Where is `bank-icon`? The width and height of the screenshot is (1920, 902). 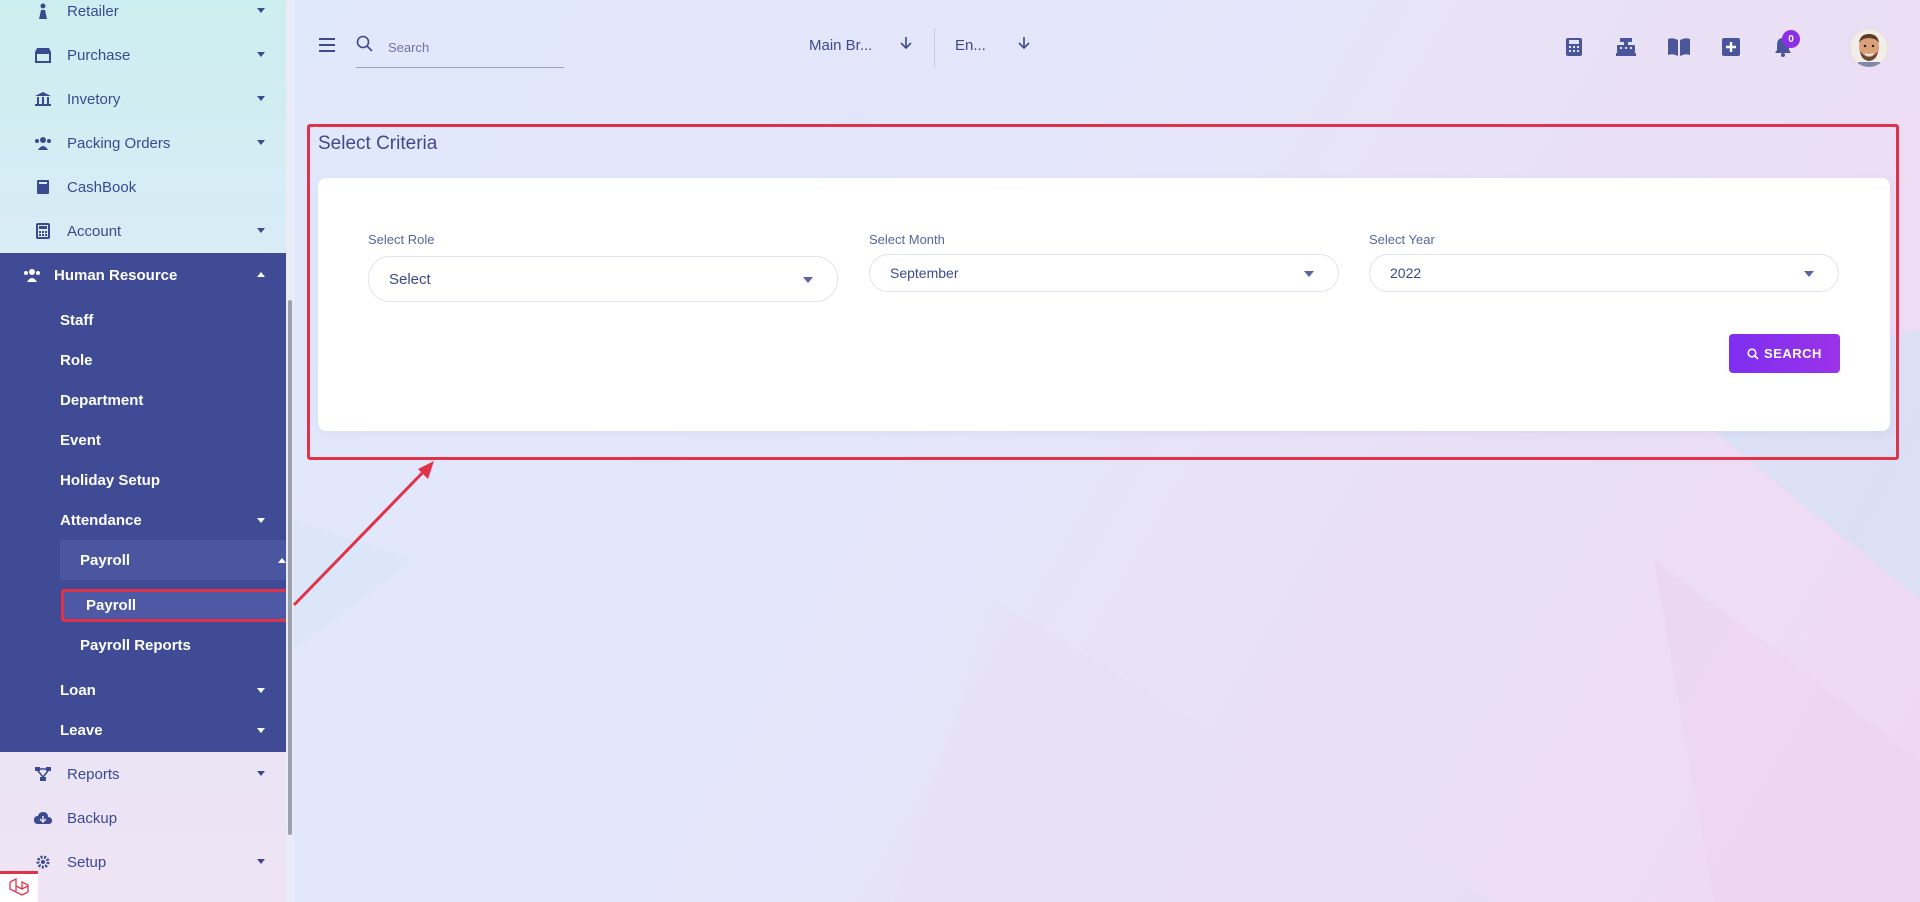
bank-icon is located at coordinates (43, 99).